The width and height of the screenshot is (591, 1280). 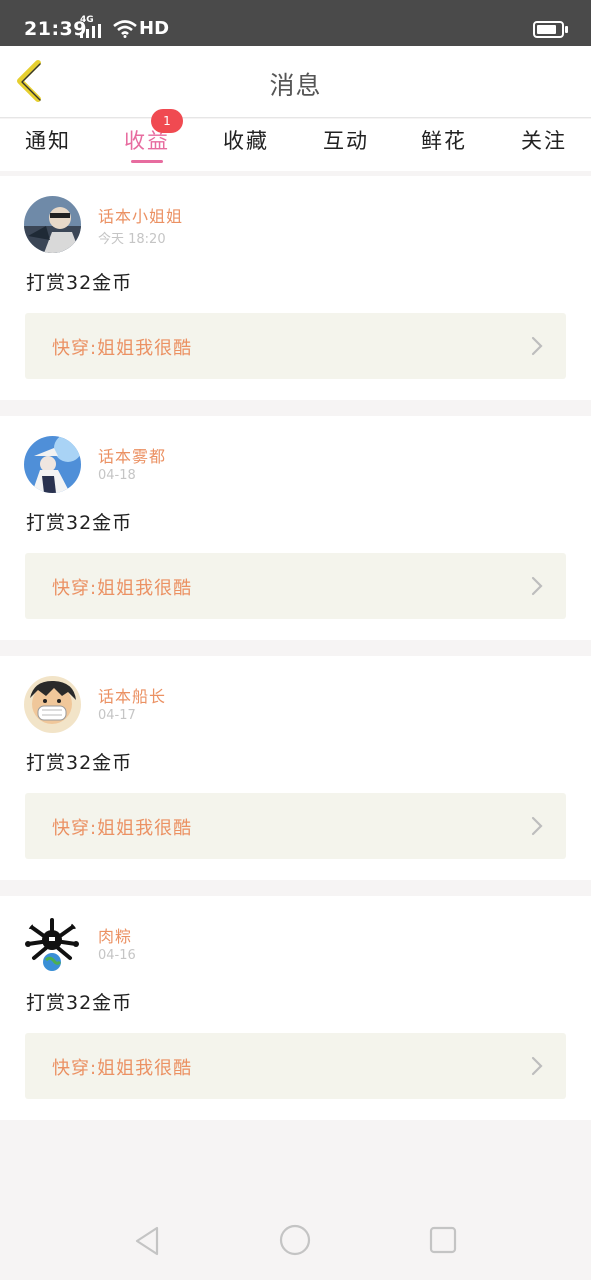 What do you see at coordinates (295, 85) in the screenshot?
I see `page-title: 消息` at bounding box center [295, 85].